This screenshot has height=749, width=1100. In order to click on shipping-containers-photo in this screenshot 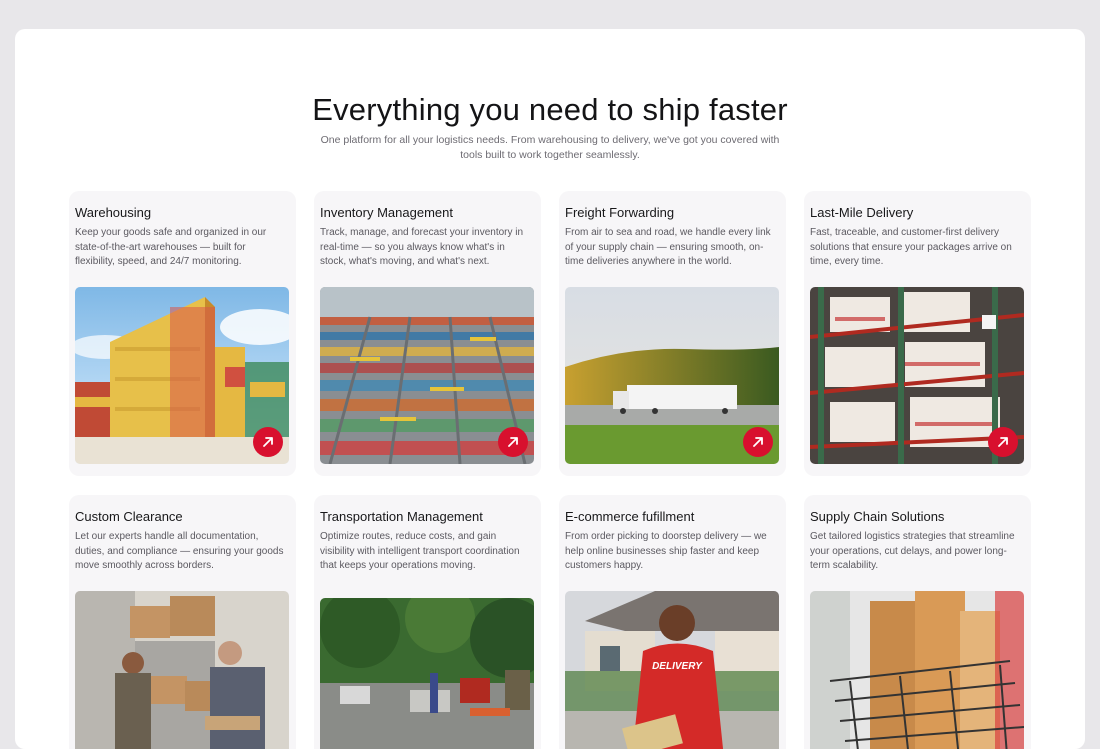, I will do `click(182, 375)`.